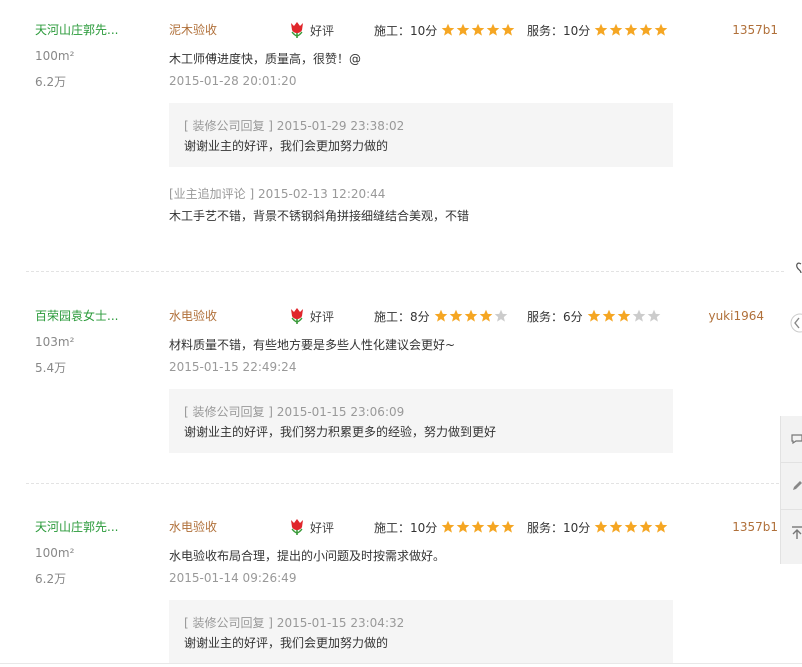  I want to click on reply-body: 谢谢业主的好评，我们会更加努力做的, so click(286, 146).